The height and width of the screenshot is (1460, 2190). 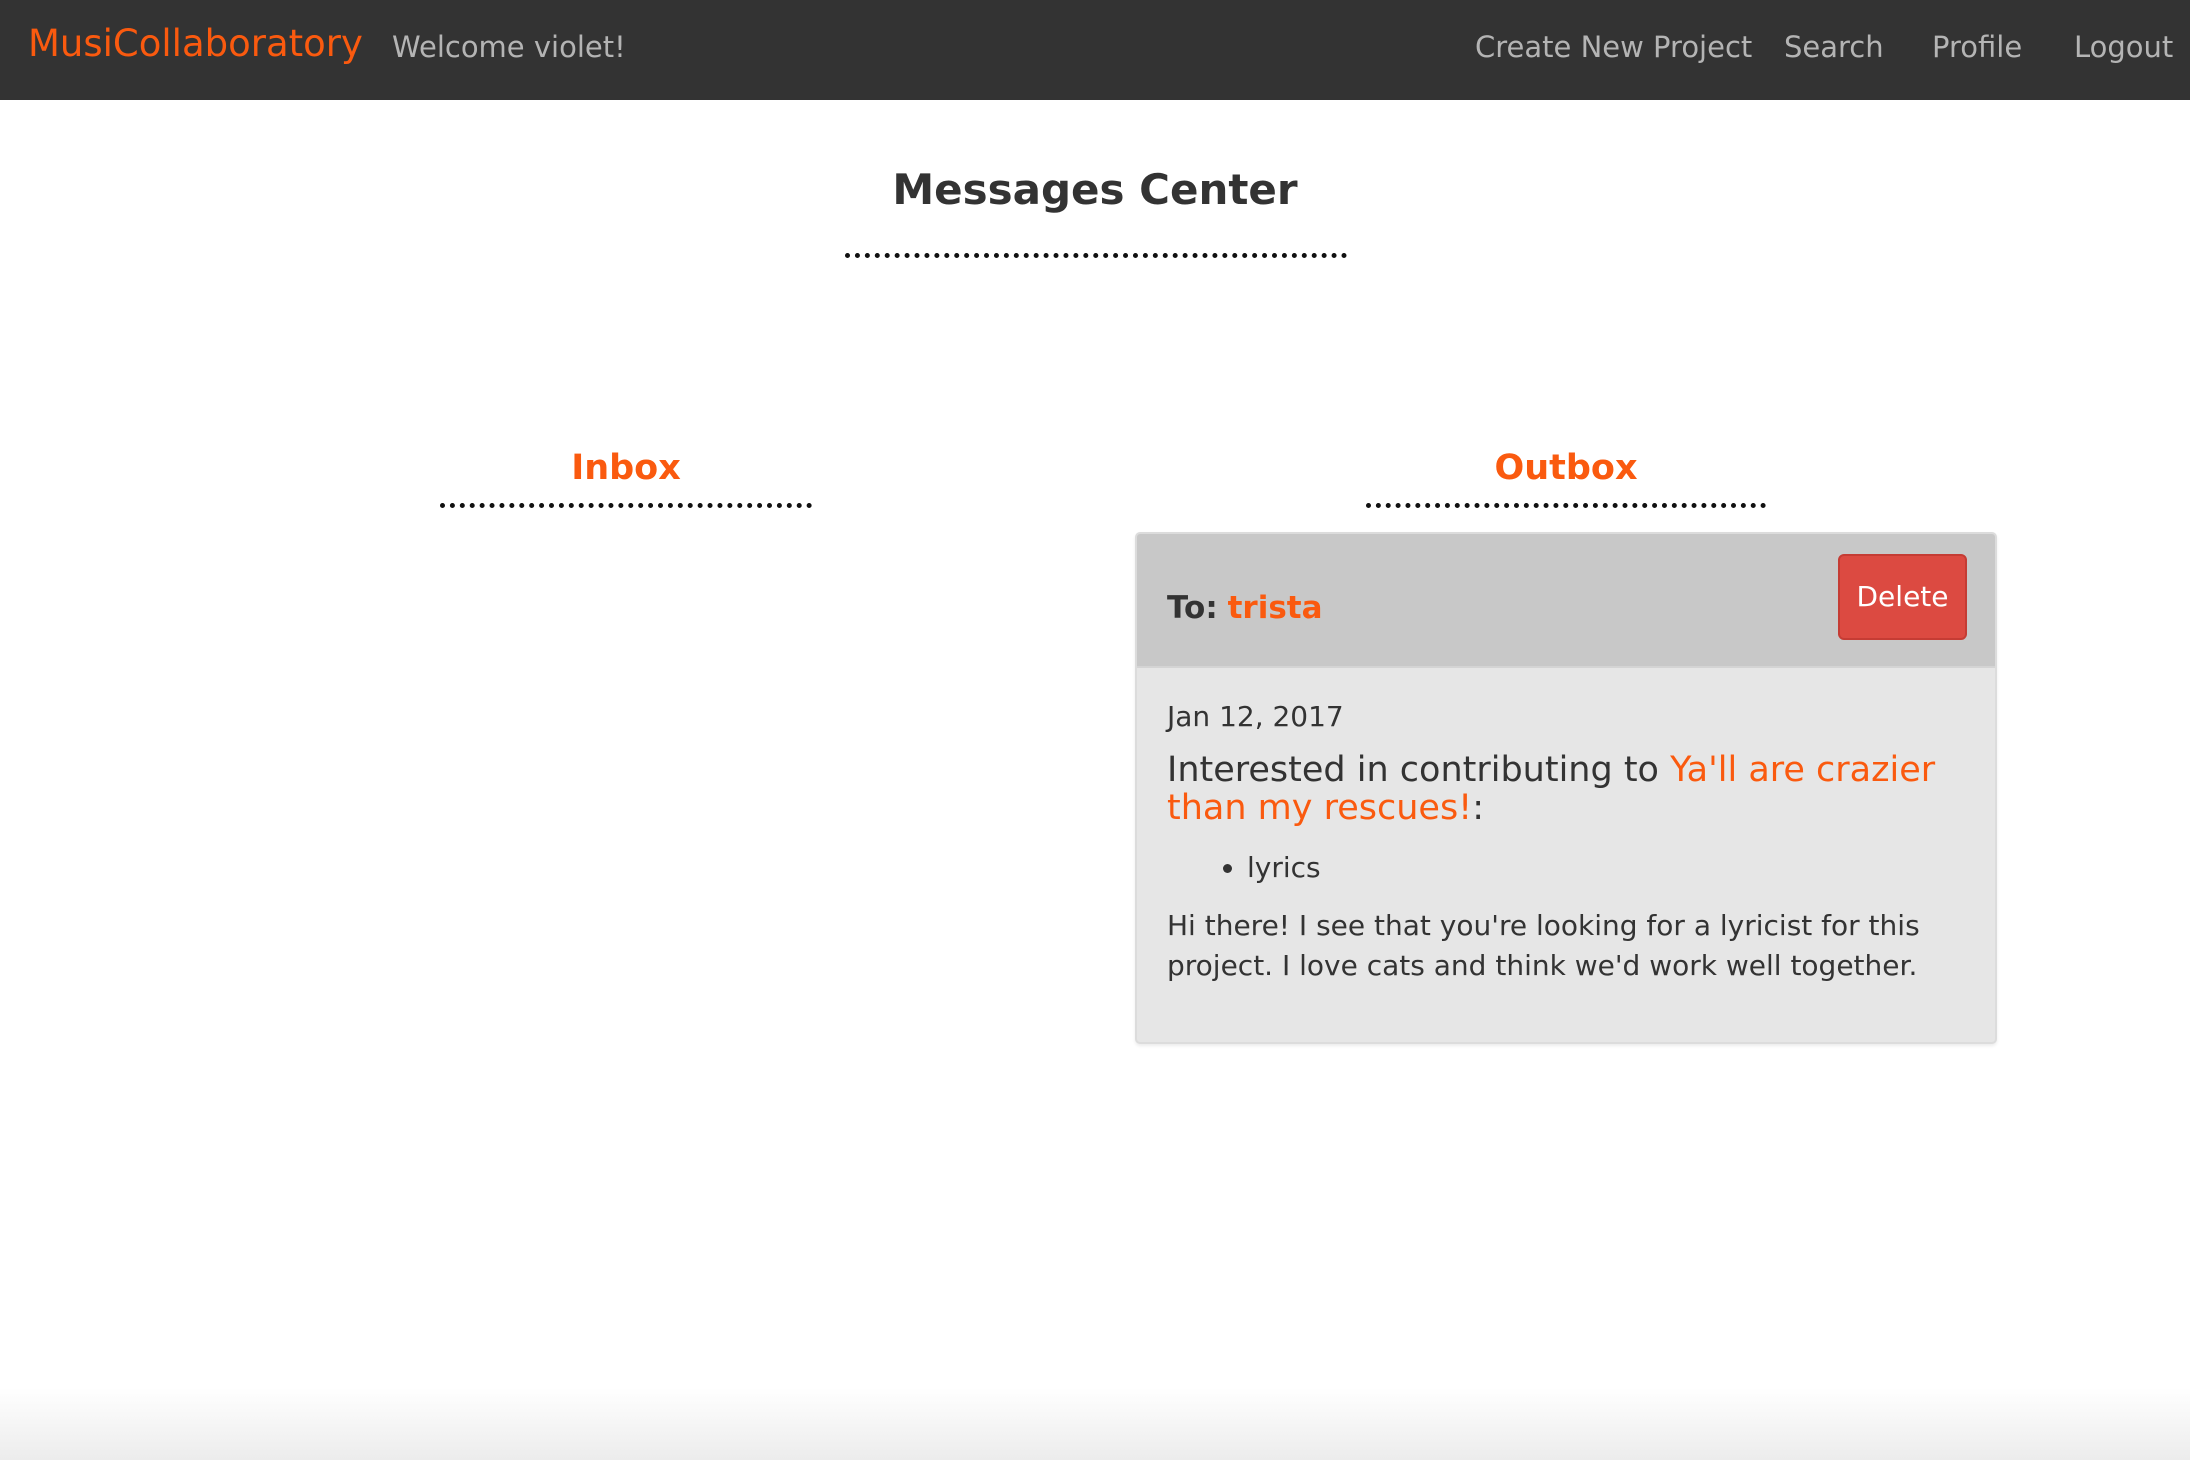 What do you see at coordinates (1478, 808) in the screenshot?
I see `subject-suffix: :` at bounding box center [1478, 808].